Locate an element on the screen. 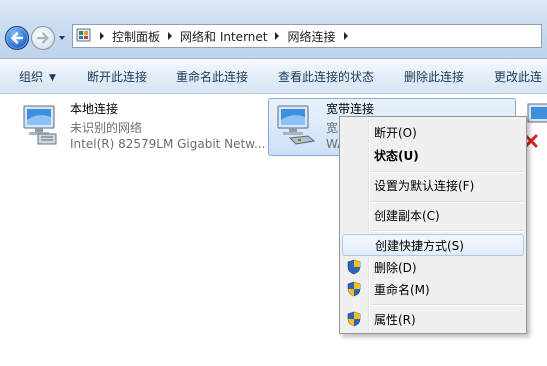  breadcrumb-control-panel: 控制面板 is located at coordinates (136, 36).